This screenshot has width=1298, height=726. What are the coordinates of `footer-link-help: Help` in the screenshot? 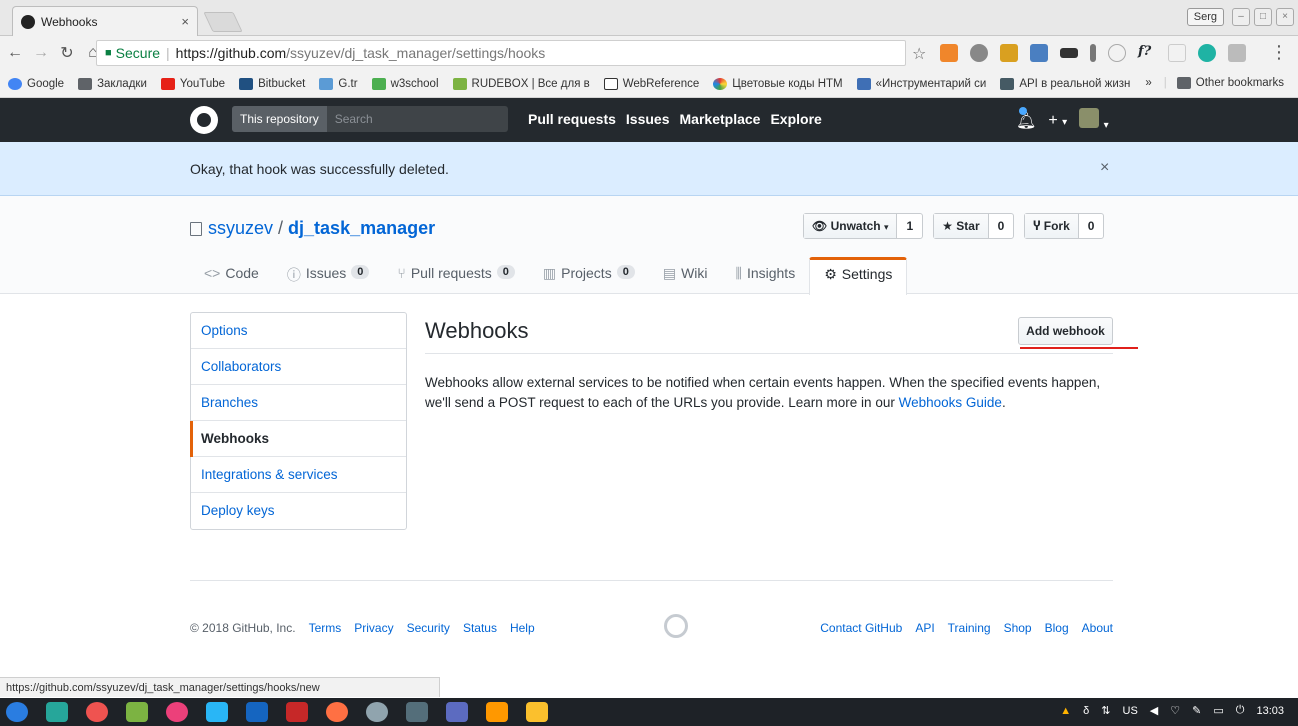 It's located at (522, 628).